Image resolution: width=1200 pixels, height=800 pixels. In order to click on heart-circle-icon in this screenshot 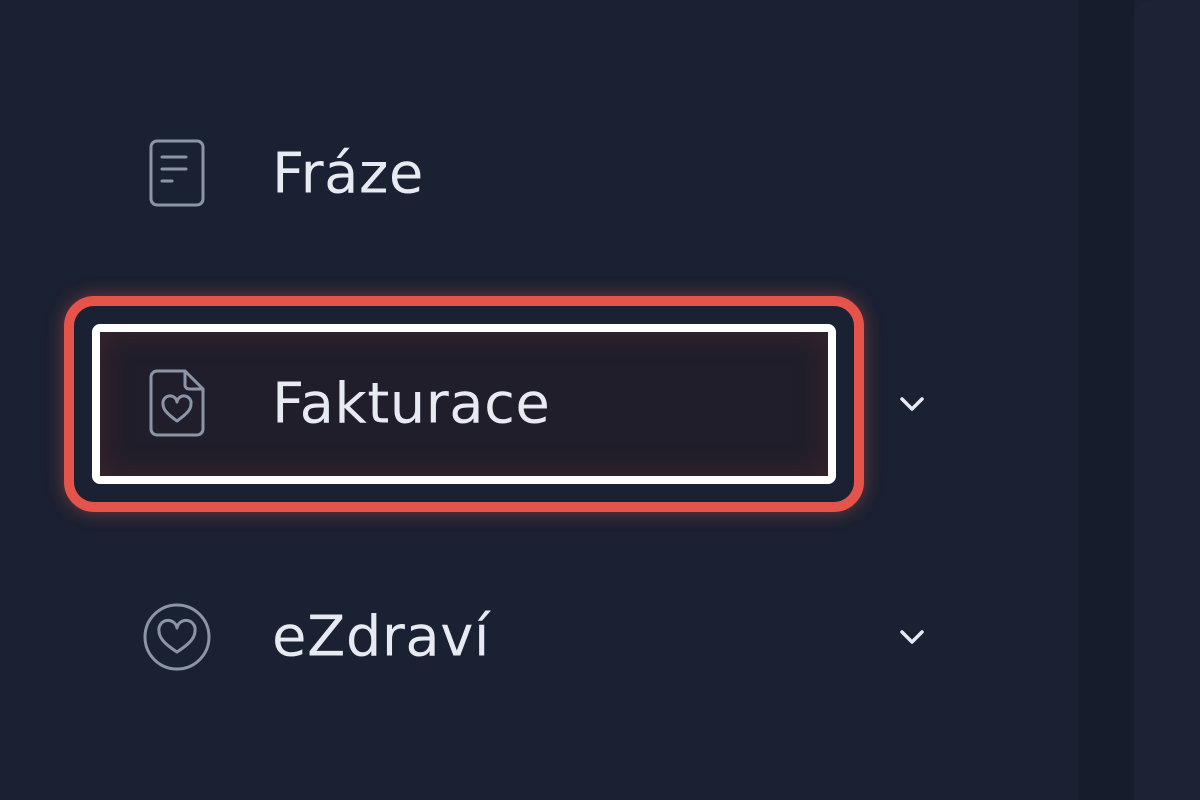, I will do `click(177, 637)`.